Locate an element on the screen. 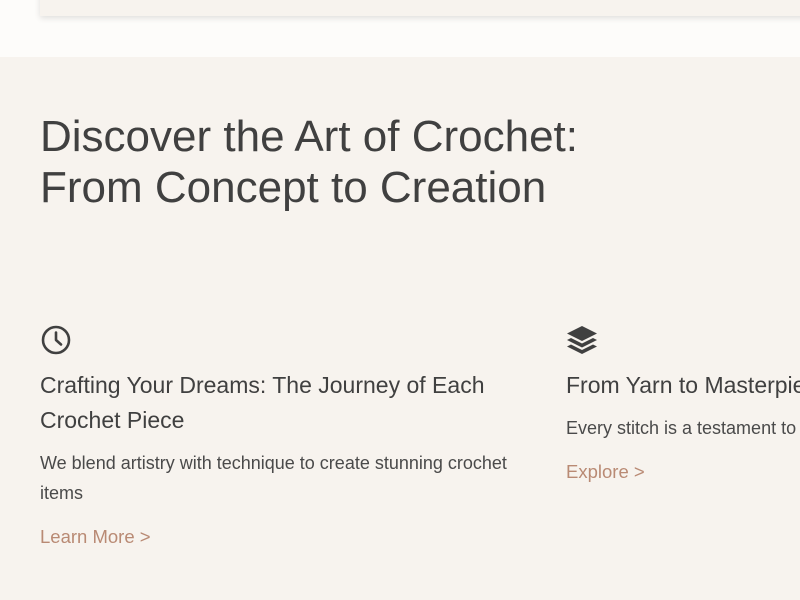 Image resolution: width=800 pixels, height=600 pixels. clock-icon is located at coordinates (56, 340).